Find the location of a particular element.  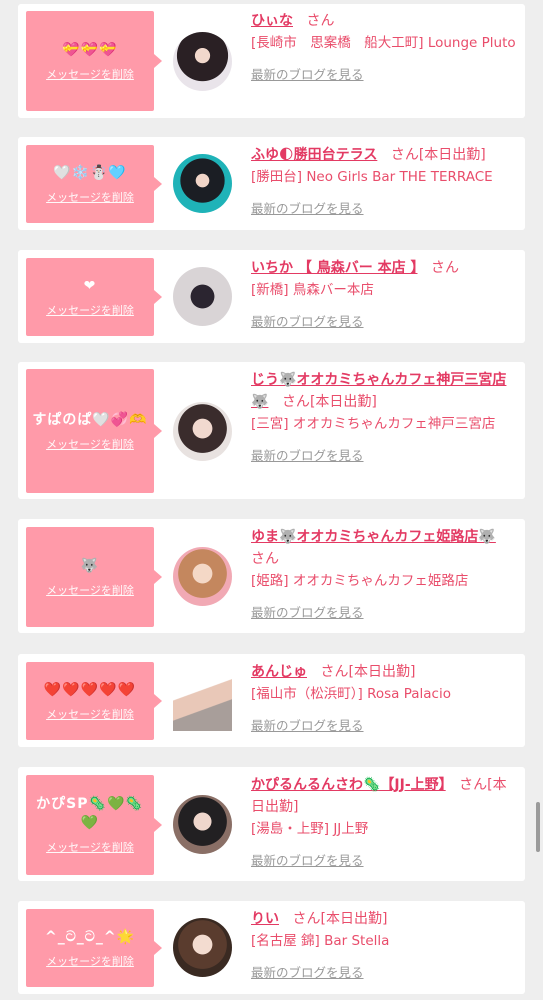

shop-info: [三宮] オオカミちゃんカフェ神戸三宮店 is located at coordinates (373, 424).